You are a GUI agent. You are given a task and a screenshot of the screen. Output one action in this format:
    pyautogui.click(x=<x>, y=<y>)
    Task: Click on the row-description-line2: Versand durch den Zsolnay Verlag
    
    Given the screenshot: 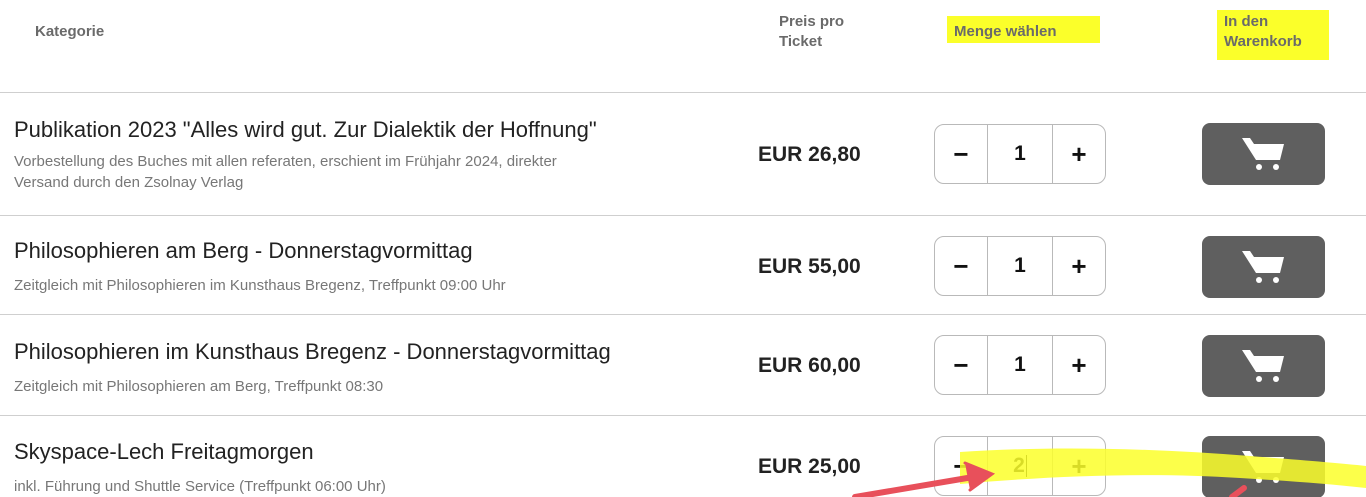 What is the action you would take?
    pyautogui.click(x=129, y=182)
    